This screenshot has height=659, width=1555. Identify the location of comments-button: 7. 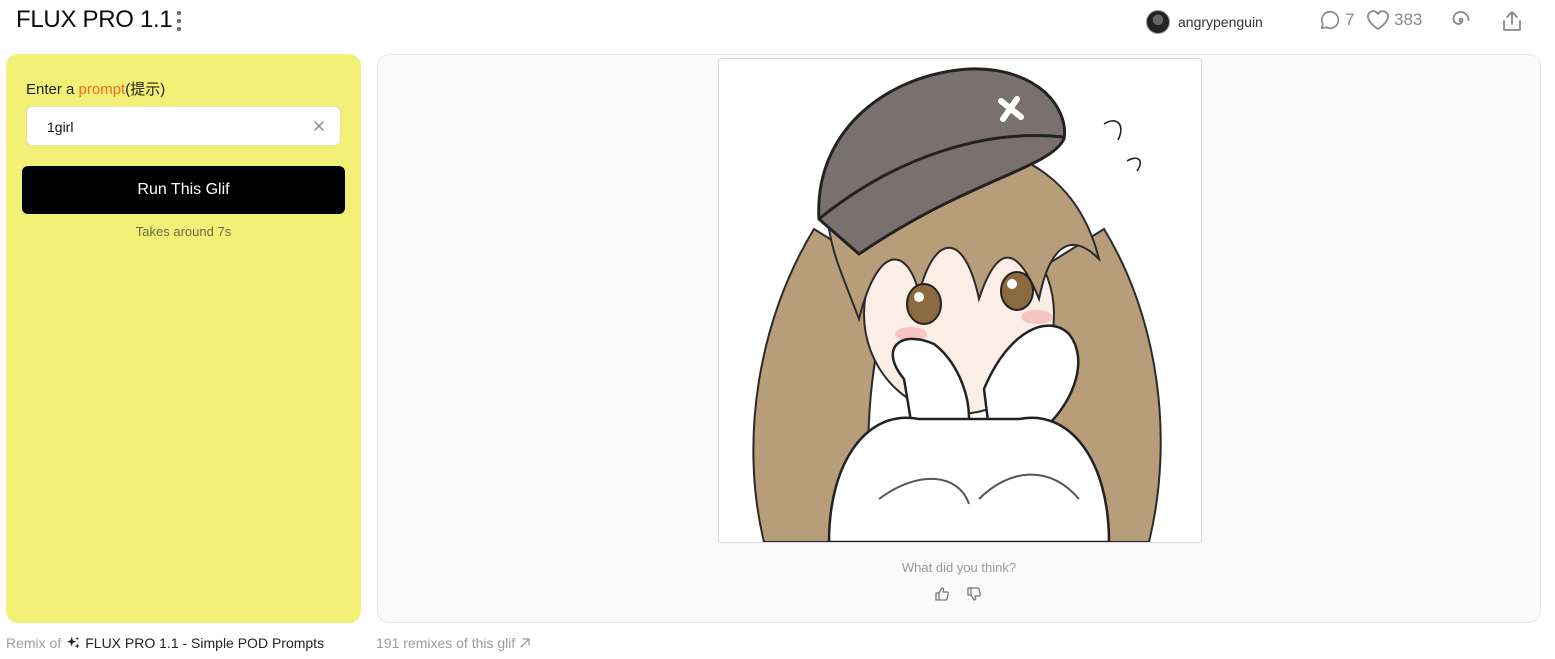
(1336, 20).